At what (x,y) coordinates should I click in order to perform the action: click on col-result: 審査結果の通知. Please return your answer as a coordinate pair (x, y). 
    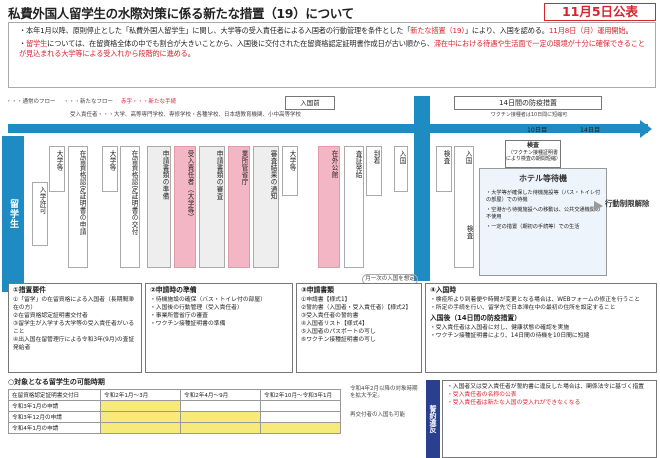
    Looking at the image, I should click on (266, 207).